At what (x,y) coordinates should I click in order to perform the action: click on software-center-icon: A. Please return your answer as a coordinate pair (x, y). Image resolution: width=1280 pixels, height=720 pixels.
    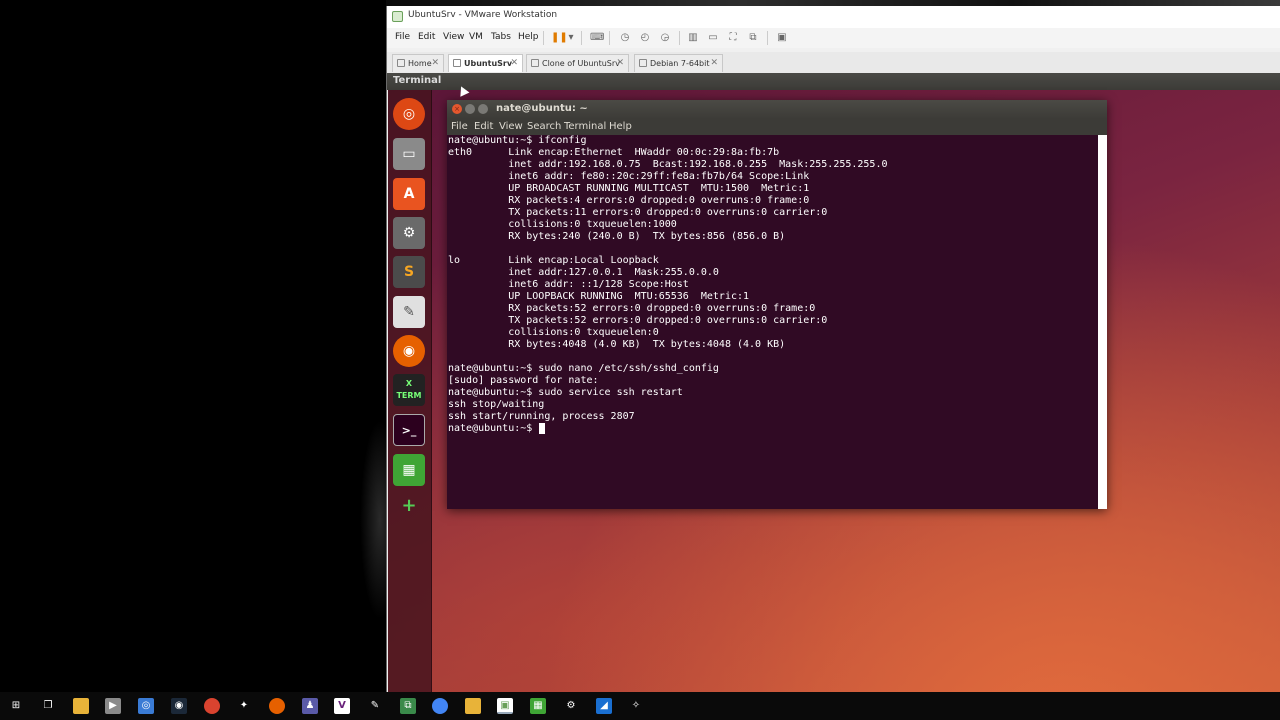
    Looking at the image, I should click on (409, 194).